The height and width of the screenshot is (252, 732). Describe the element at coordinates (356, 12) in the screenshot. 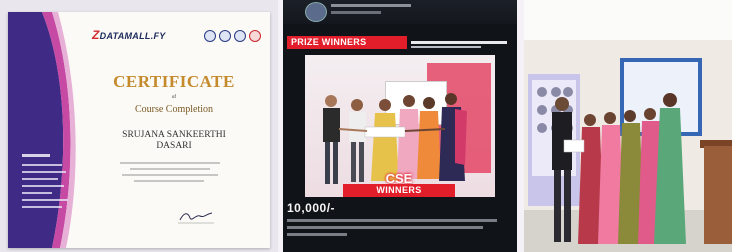

I see `post-time-placeholder` at that location.